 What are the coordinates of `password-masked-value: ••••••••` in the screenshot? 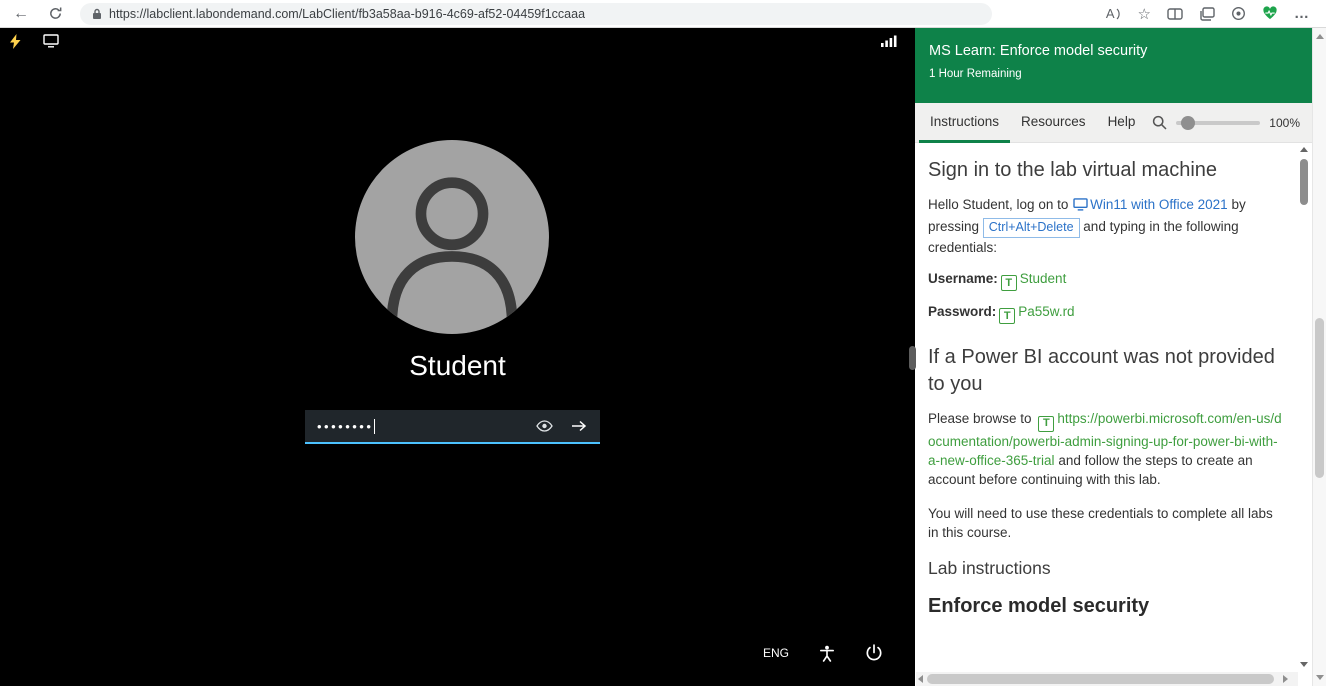 It's located at (345, 426).